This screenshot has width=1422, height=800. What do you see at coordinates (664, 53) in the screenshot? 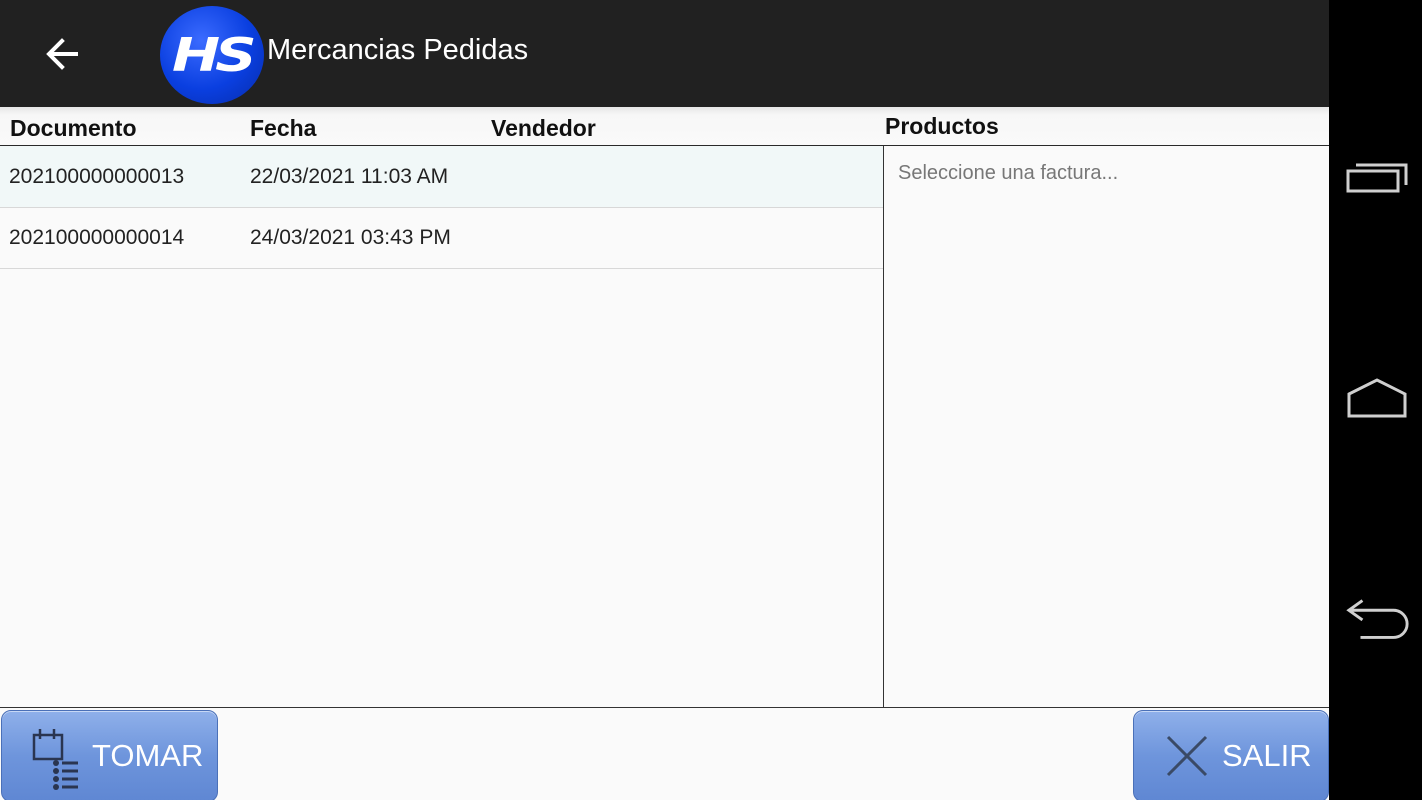
I see `app-bar: HS Mercancias Pedidas` at bounding box center [664, 53].